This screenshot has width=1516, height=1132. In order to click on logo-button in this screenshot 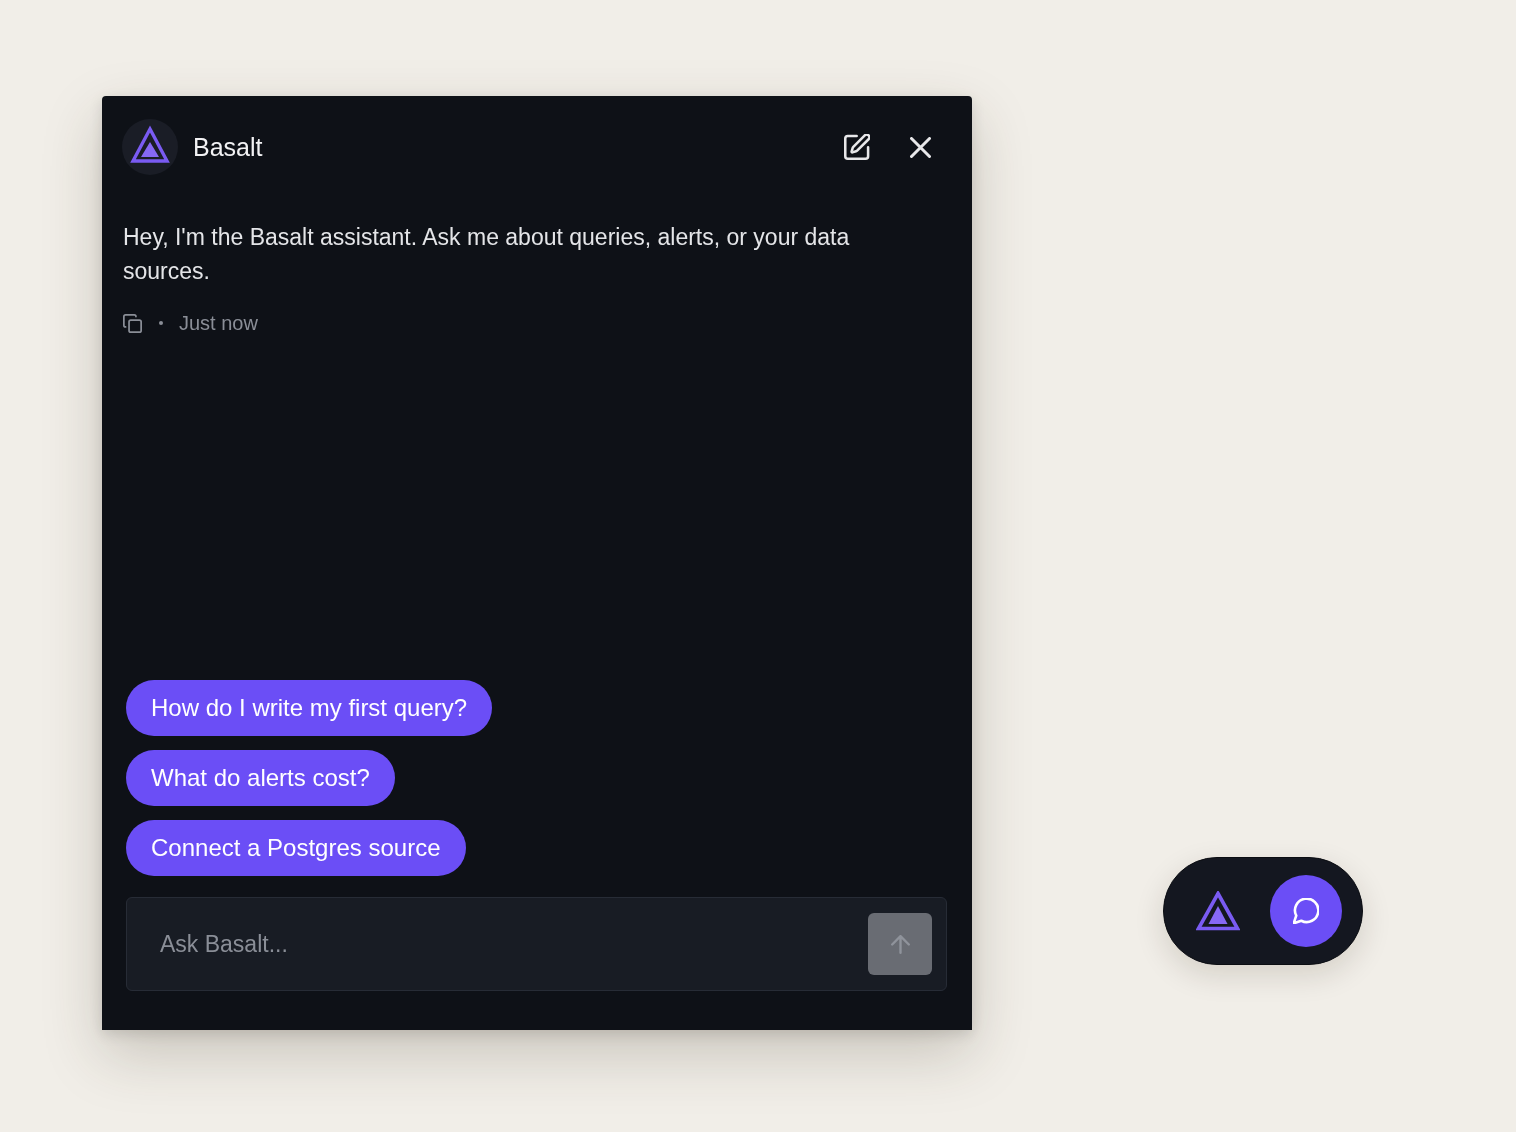, I will do `click(1218, 911)`.